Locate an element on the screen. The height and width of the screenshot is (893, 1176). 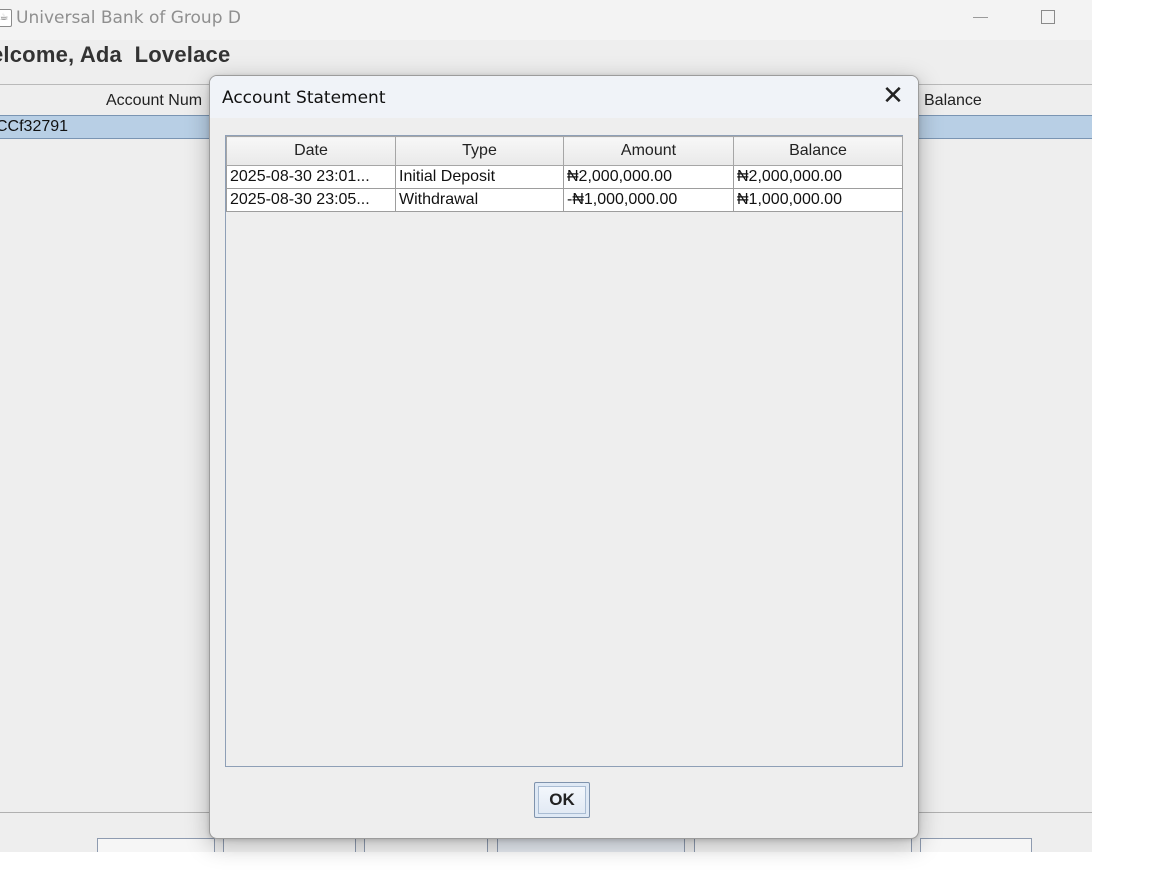
minimize-icon is located at coordinates (980, 18).